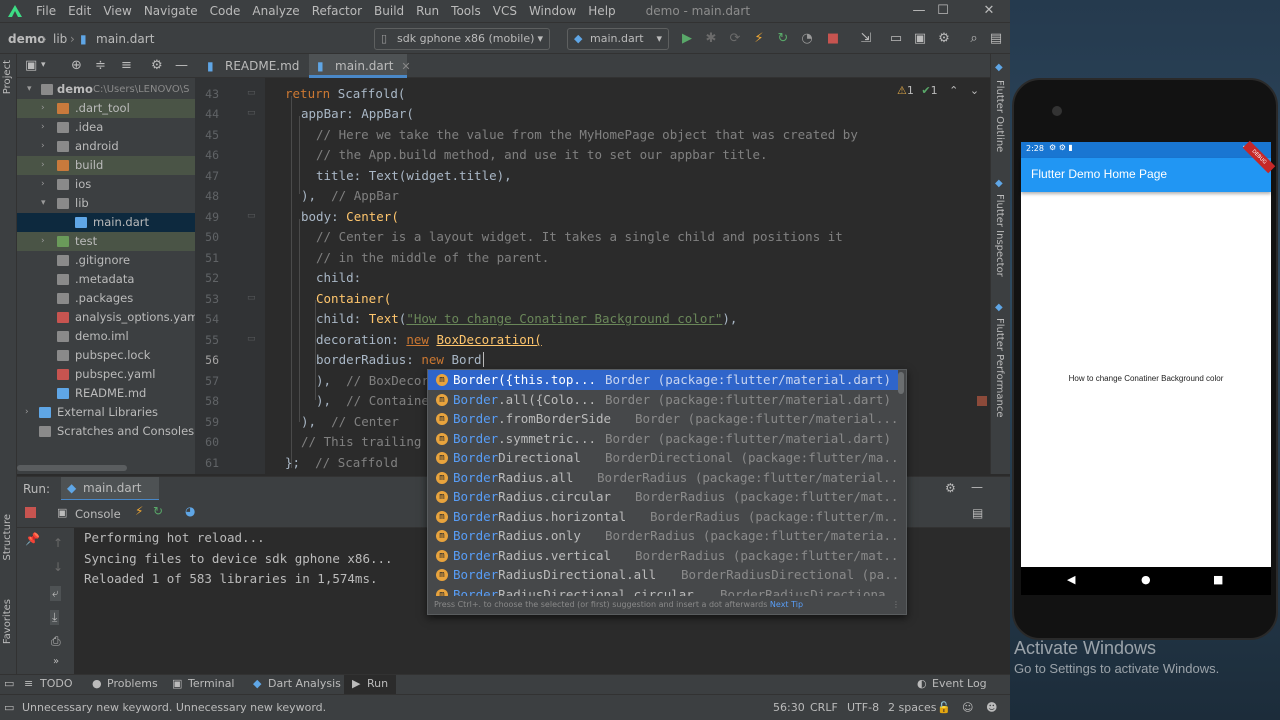 Image resolution: width=1280 pixels, height=720 pixels. I want to click on run-tab-active: ▶ Run, so click(370, 684).